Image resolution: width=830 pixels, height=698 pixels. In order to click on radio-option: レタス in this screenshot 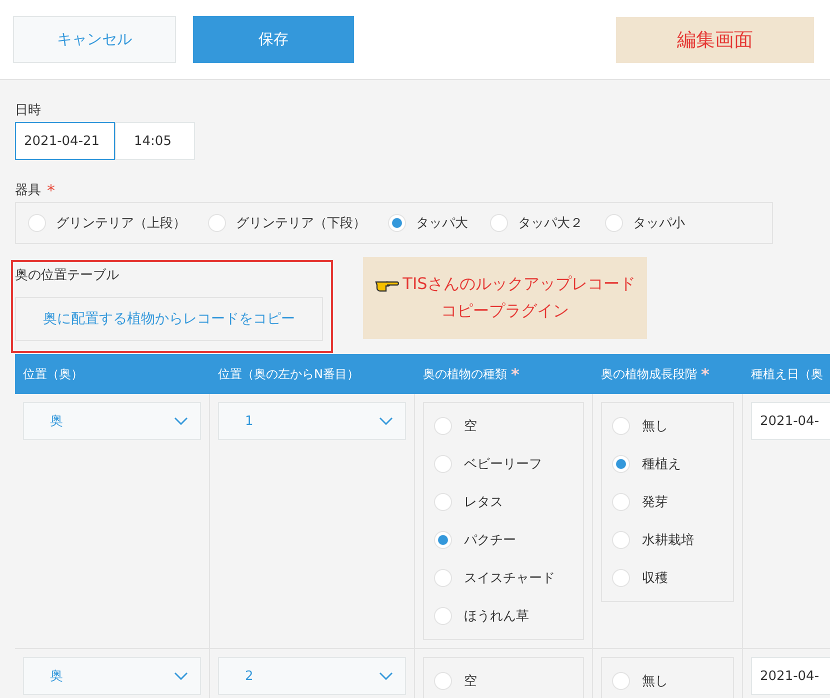, I will do `click(503, 502)`.